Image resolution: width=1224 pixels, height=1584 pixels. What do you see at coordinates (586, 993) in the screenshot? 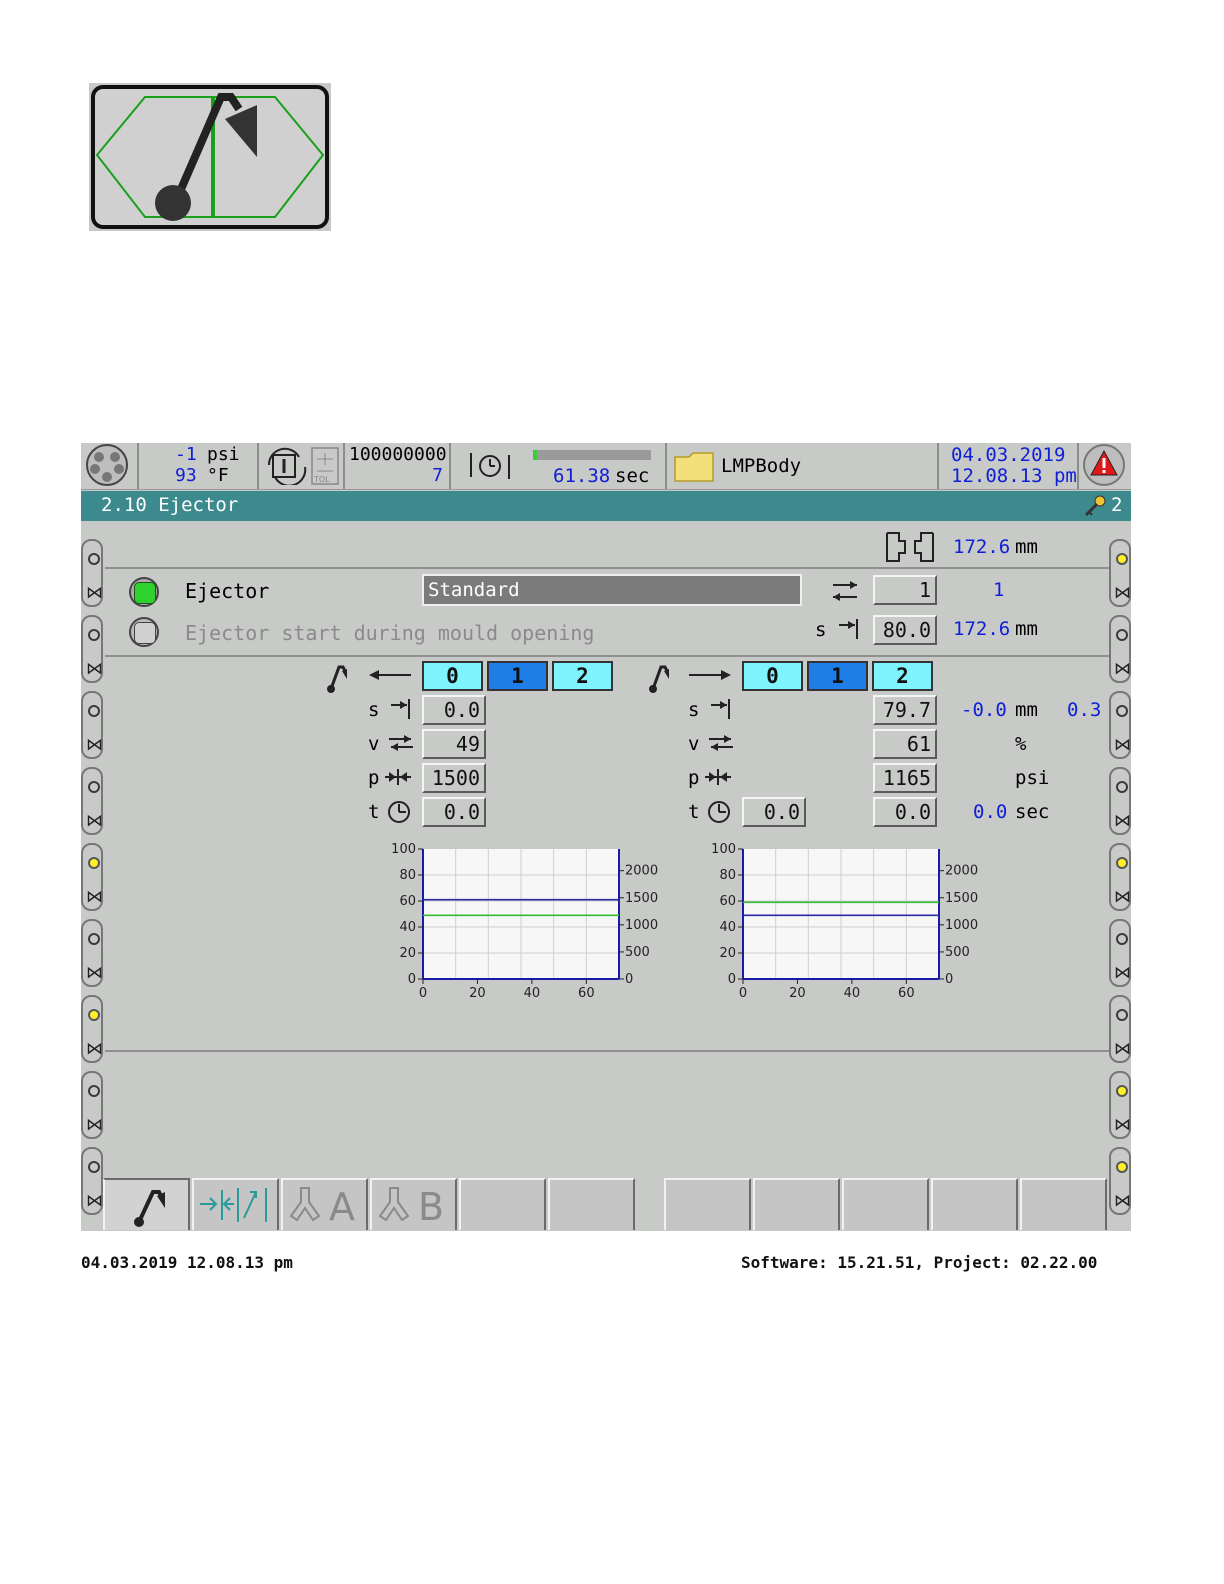
I see `x-tick-label: 60` at bounding box center [586, 993].